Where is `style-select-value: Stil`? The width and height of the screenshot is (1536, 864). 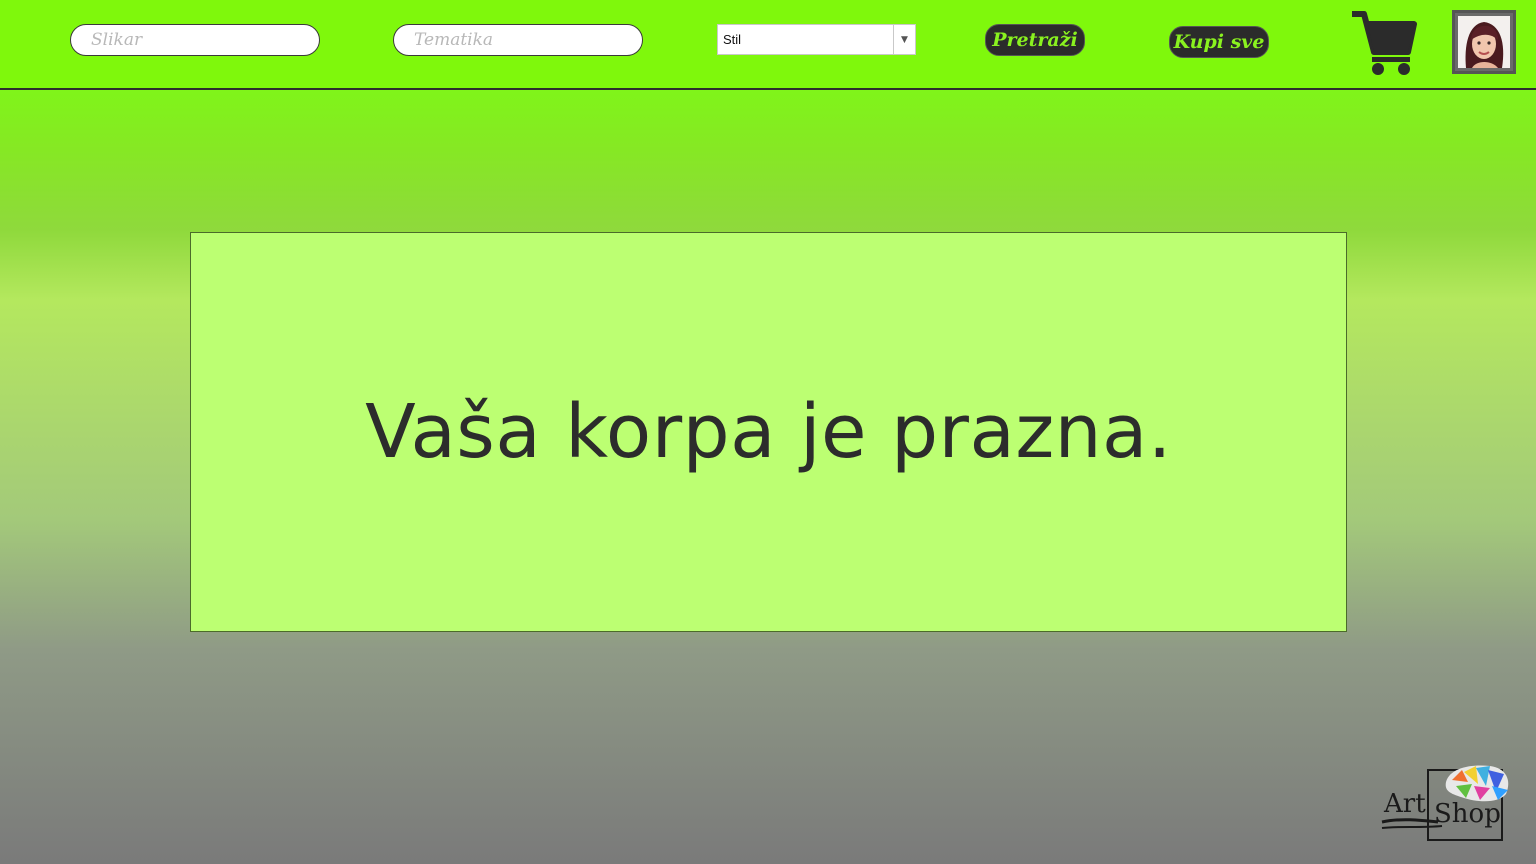 style-select-value: Stil is located at coordinates (732, 39).